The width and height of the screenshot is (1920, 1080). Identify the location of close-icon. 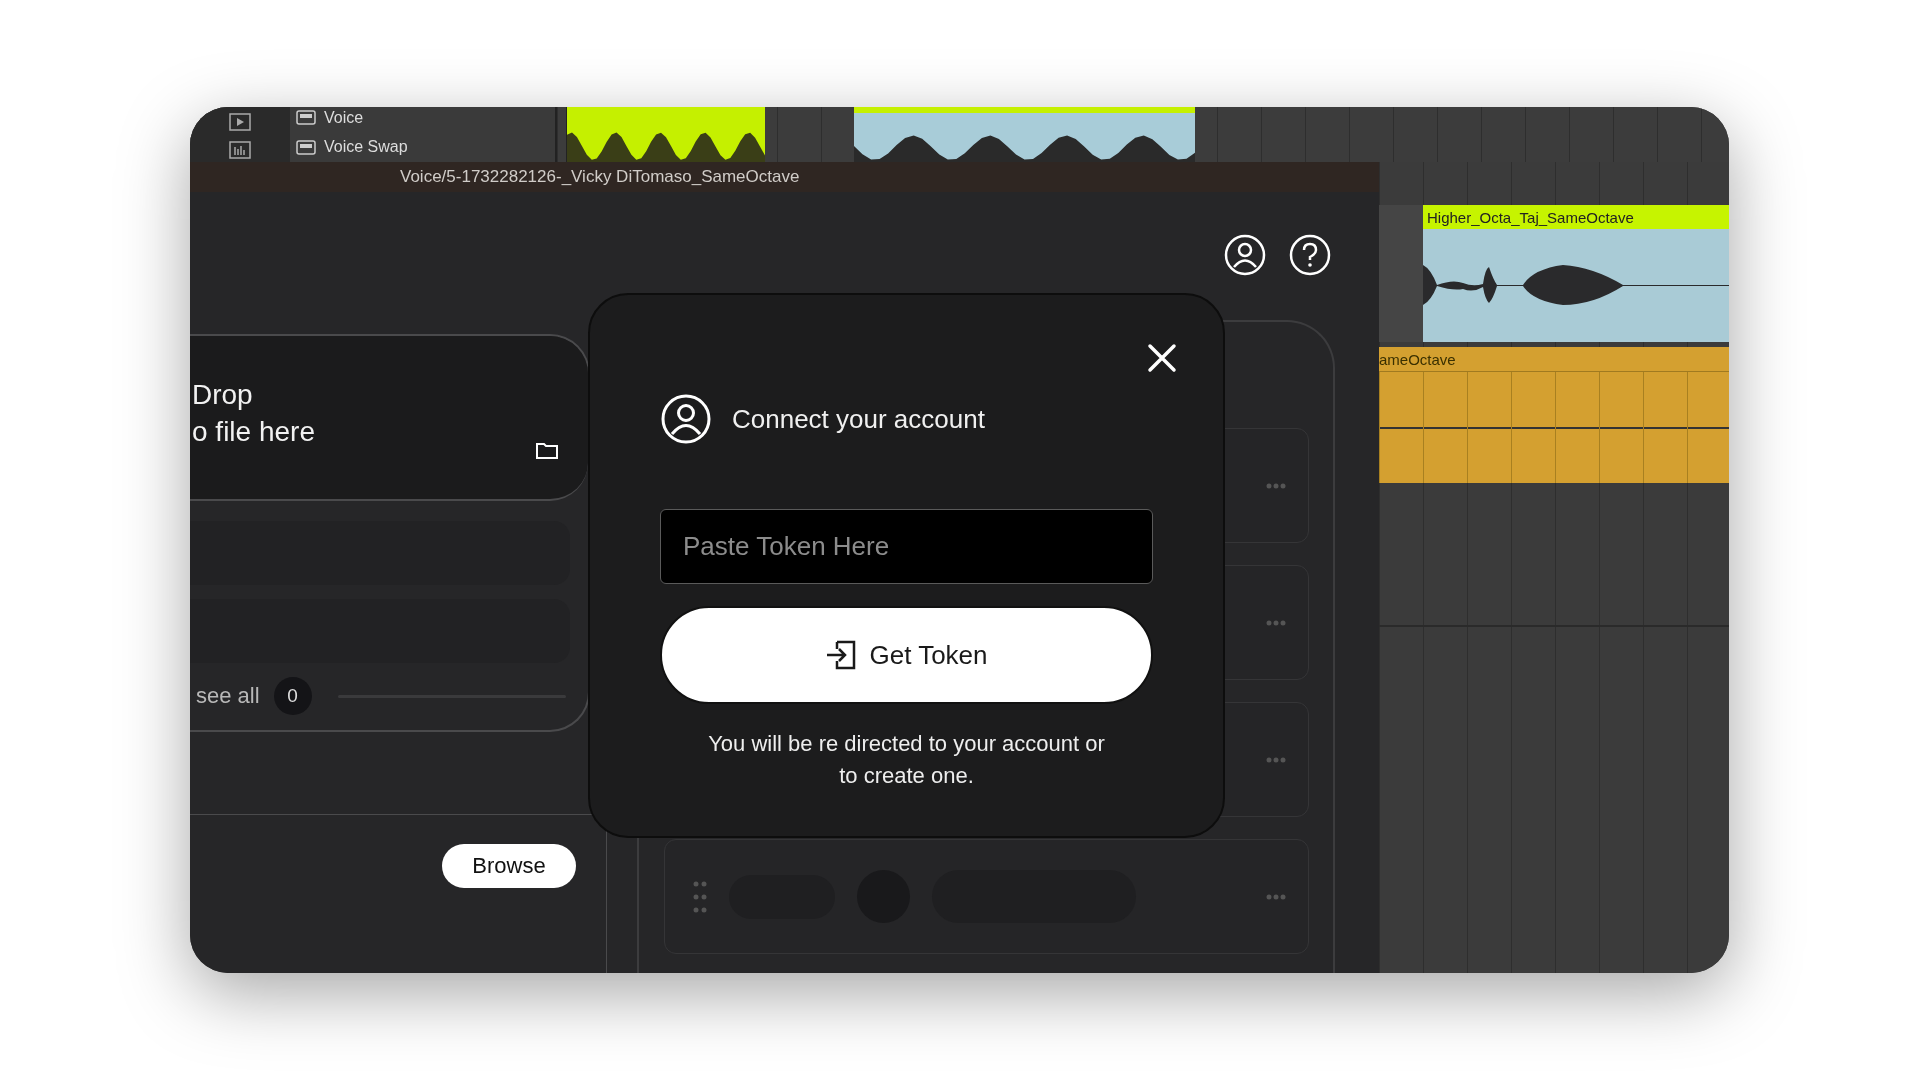
(1162, 358).